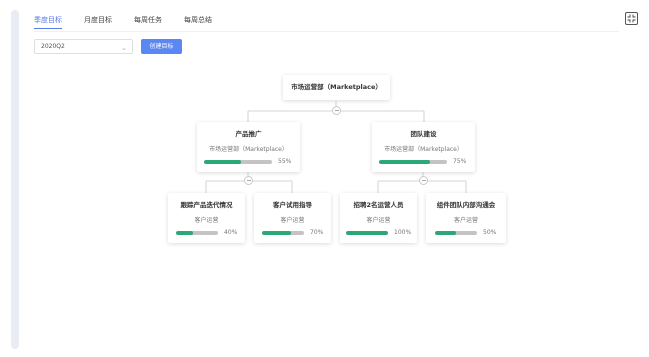  I want to click on progress-percent: 100%, so click(403, 232).